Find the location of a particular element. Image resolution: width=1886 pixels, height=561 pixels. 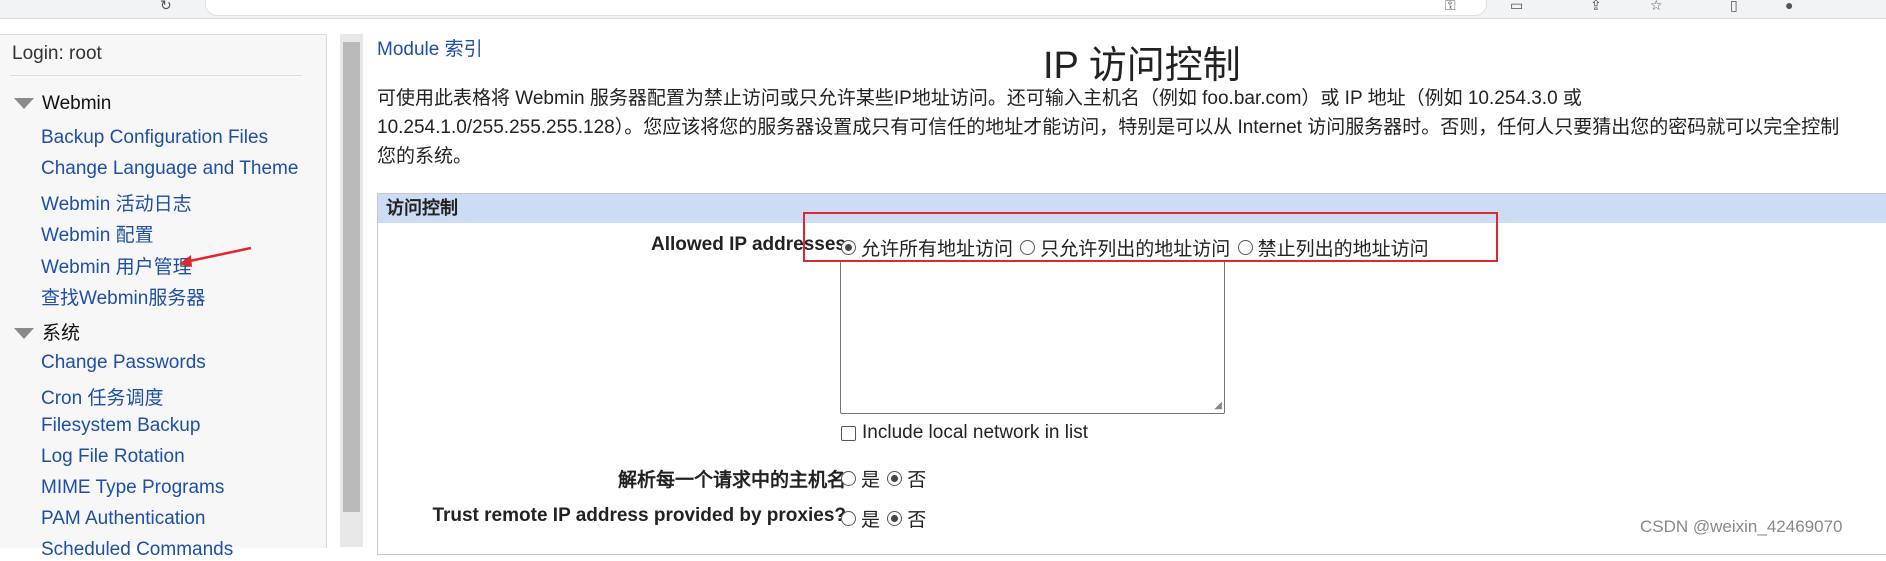

page-title: IP 访问控制 is located at coordinates (1142, 66).